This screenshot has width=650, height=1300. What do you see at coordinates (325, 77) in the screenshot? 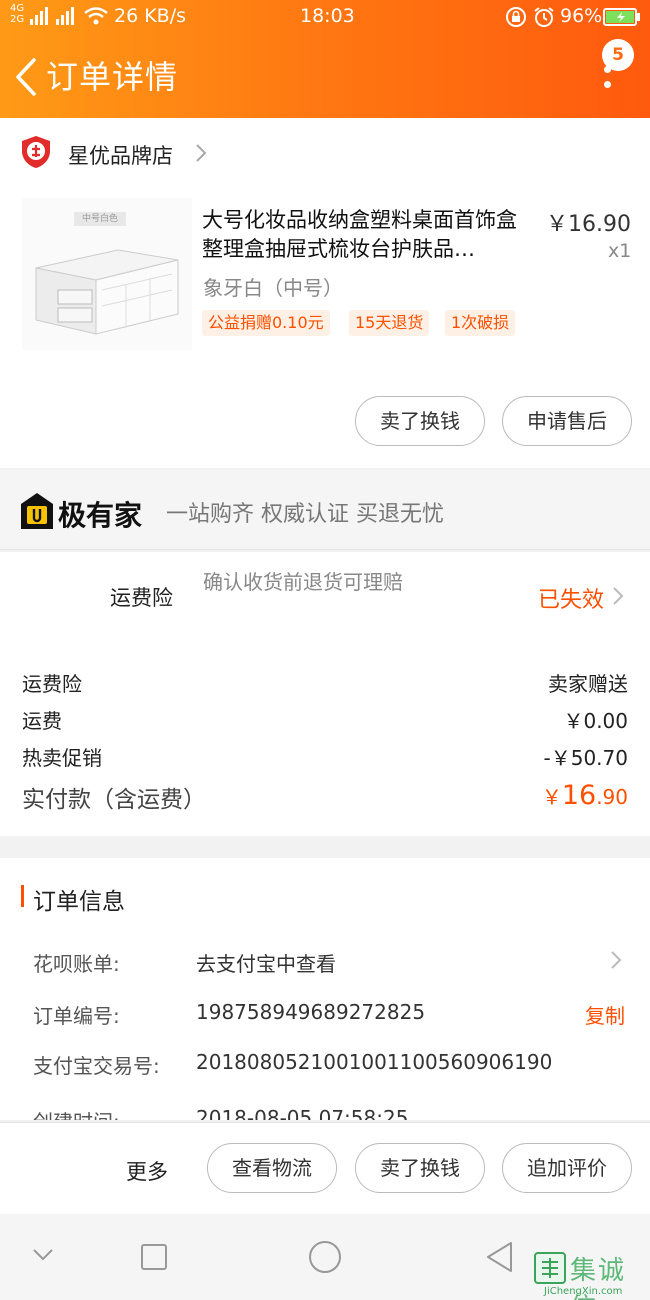
I see `nav-bar: 订单详情` at bounding box center [325, 77].